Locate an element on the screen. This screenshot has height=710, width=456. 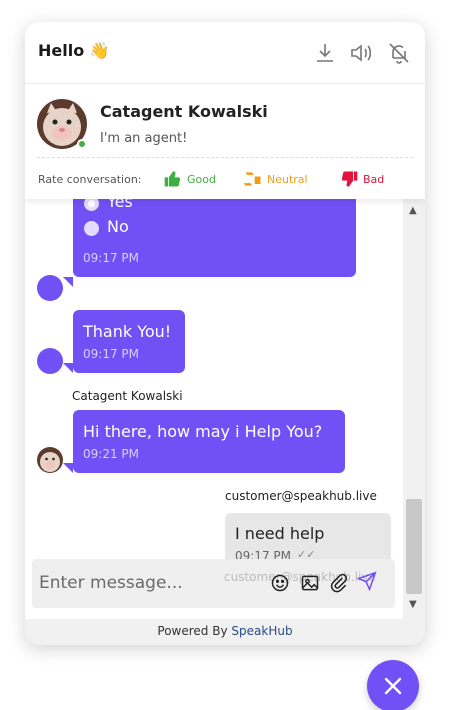
powered-by-label: Powered By is located at coordinates (192, 631).